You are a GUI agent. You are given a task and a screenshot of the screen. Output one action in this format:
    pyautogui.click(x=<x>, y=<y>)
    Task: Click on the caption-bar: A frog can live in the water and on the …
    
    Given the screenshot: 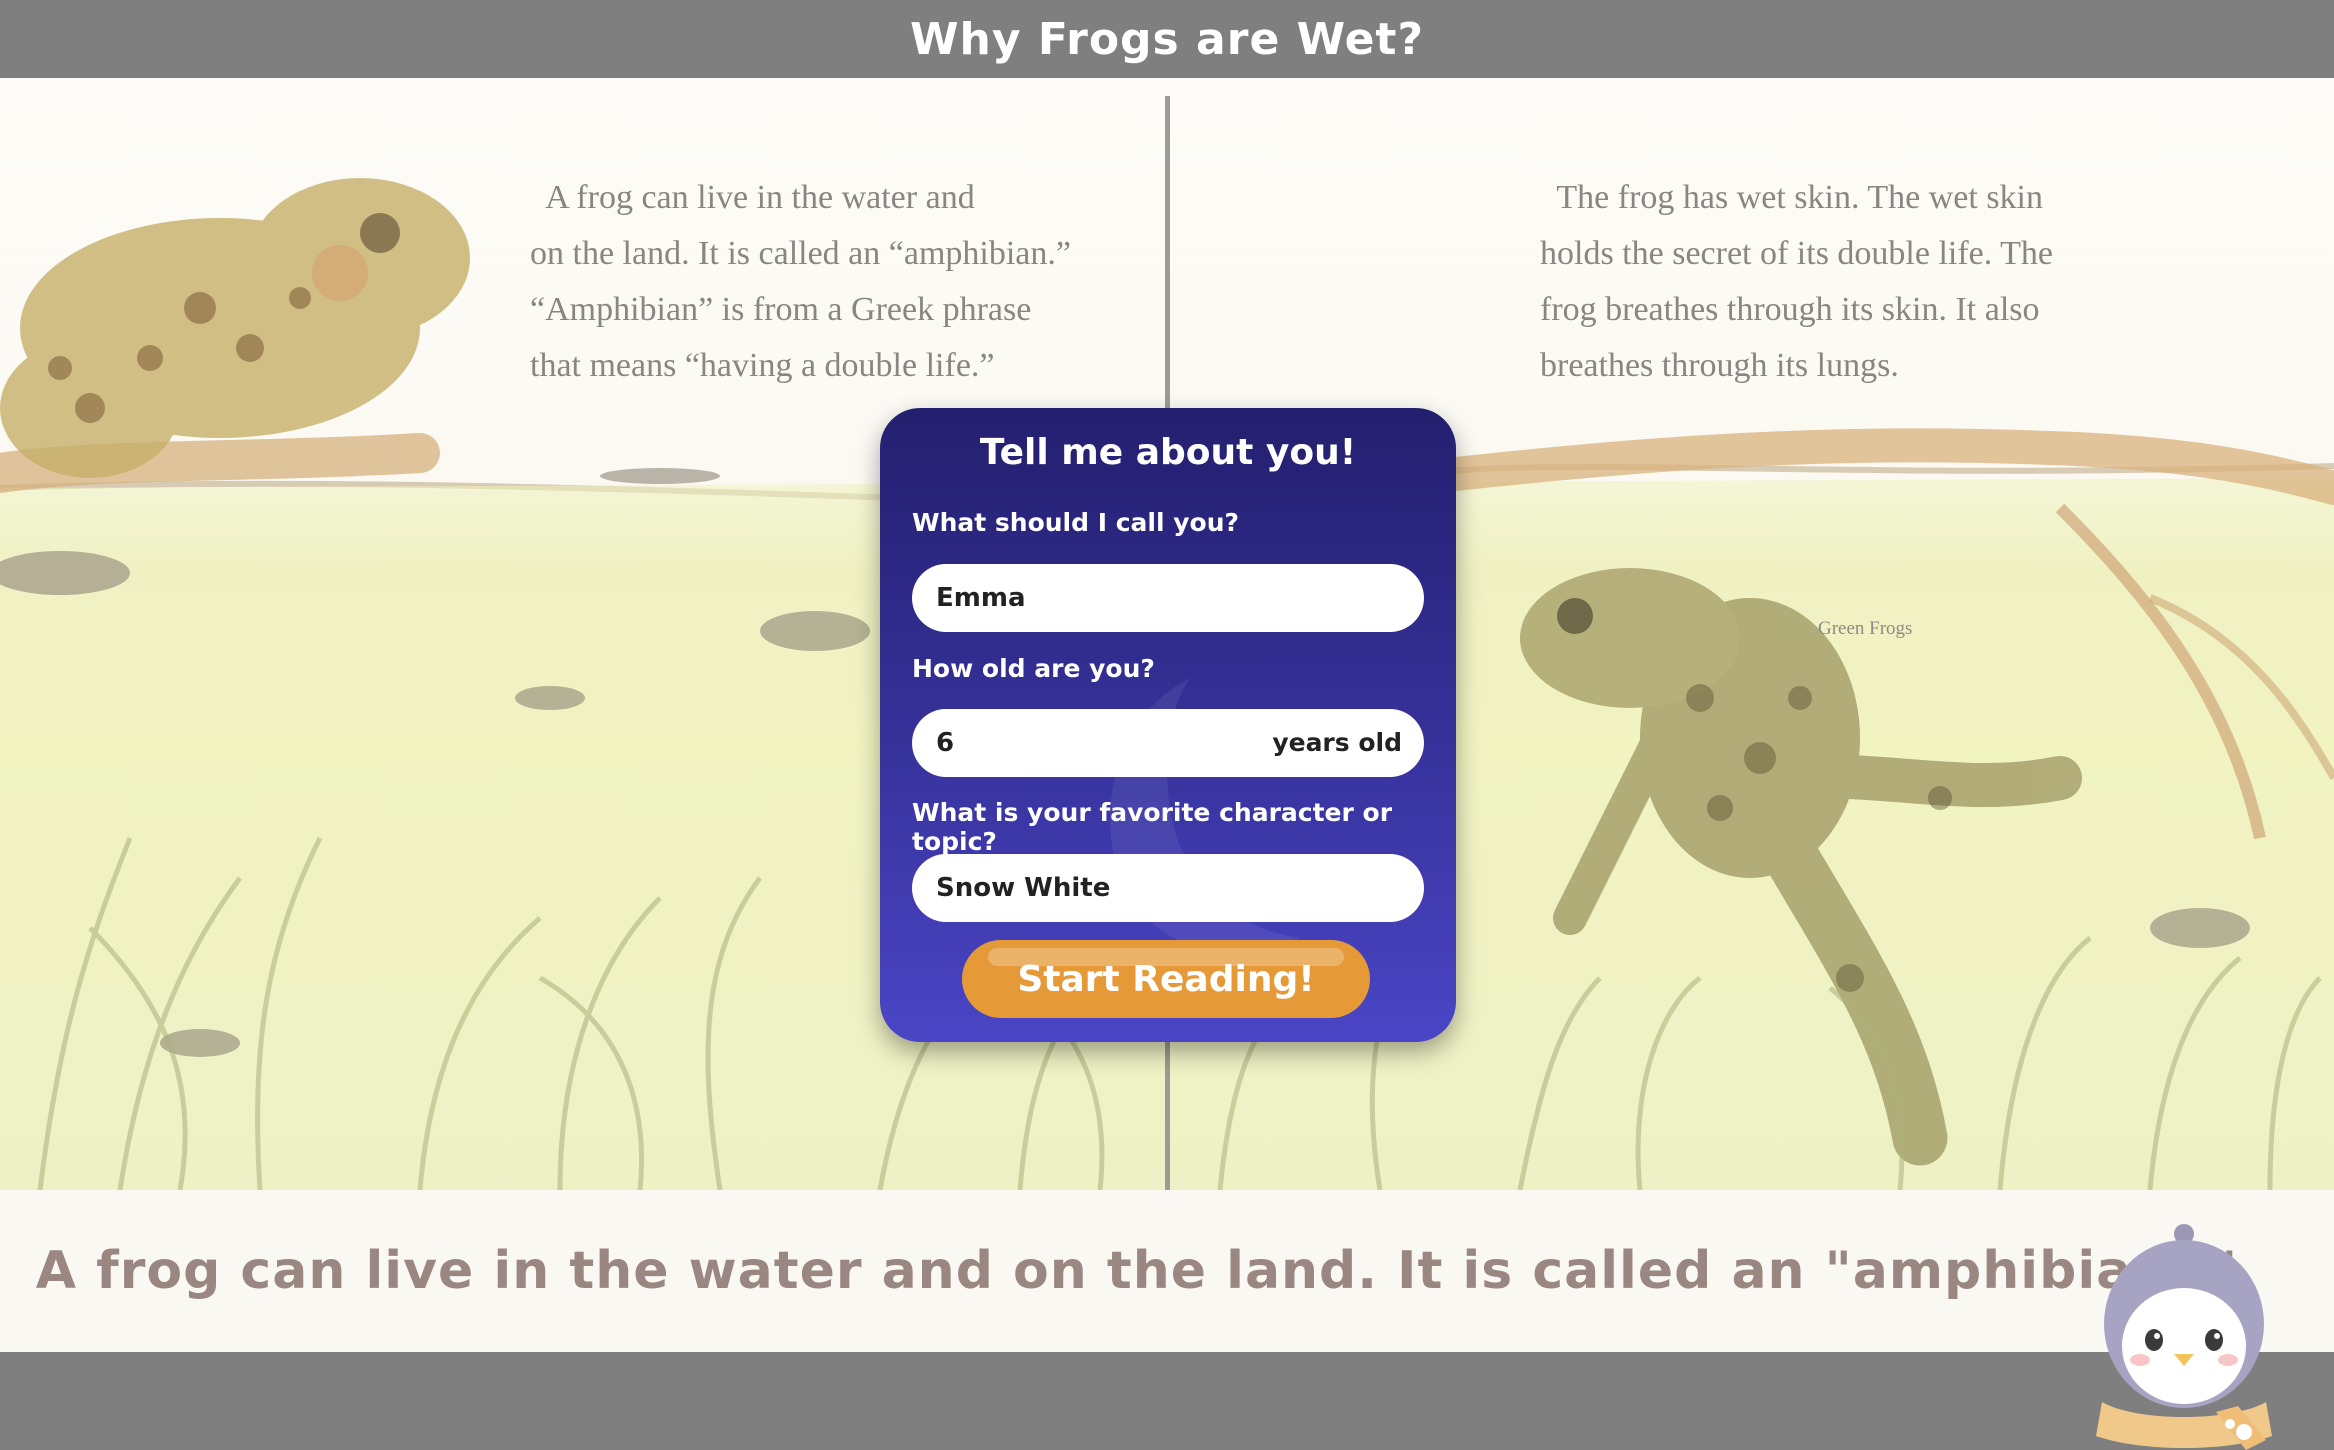 What is the action you would take?
    pyautogui.click(x=1167, y=1271)
    